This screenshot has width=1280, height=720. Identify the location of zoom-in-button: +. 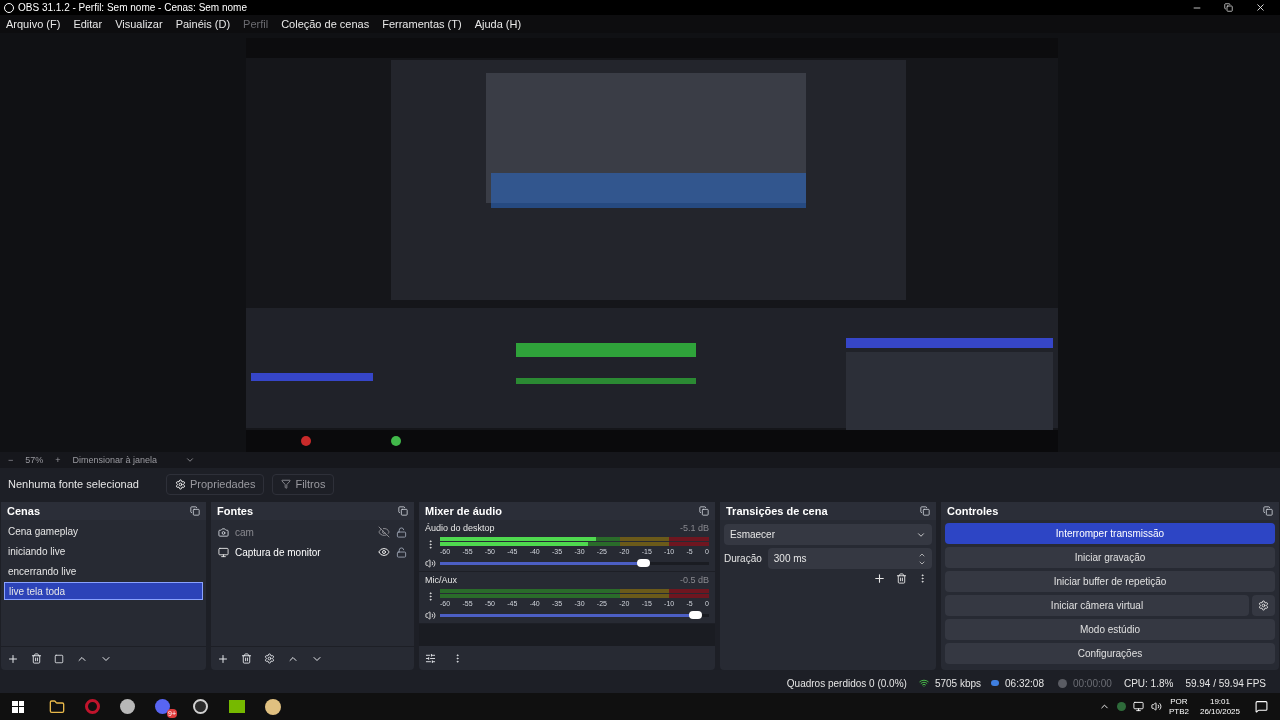
(58, 460).